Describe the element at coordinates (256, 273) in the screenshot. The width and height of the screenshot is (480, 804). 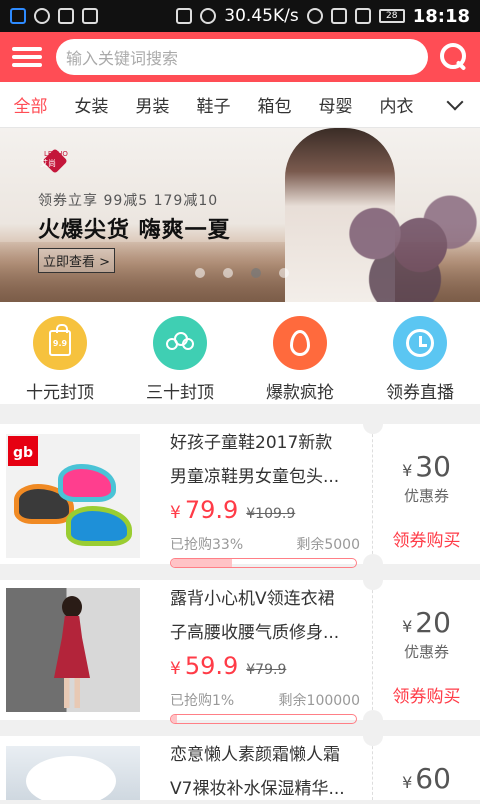
I see `banner-dot-active` at that location.